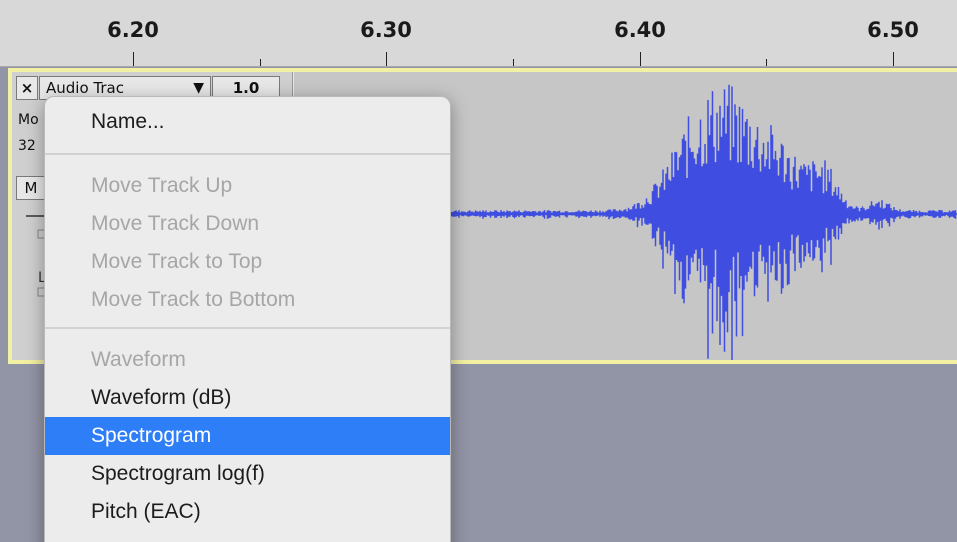  What do you see at coordinates (133, 30) in the screenshot?
I see `ruler-label-6-20: 6.20` at bounding box center [133, 30].